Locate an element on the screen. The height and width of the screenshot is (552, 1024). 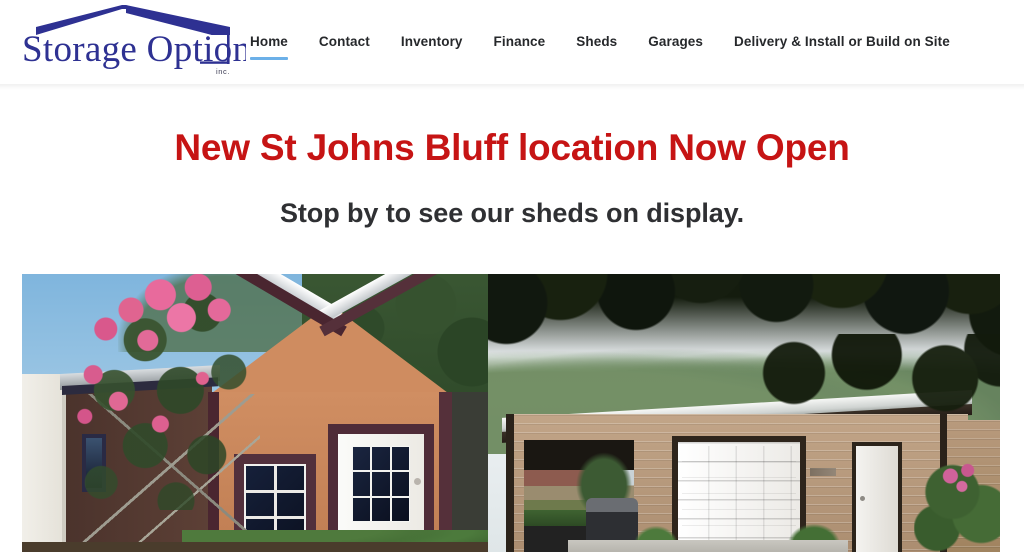
garage-corner-post-left is located at coordinates (510, 483).